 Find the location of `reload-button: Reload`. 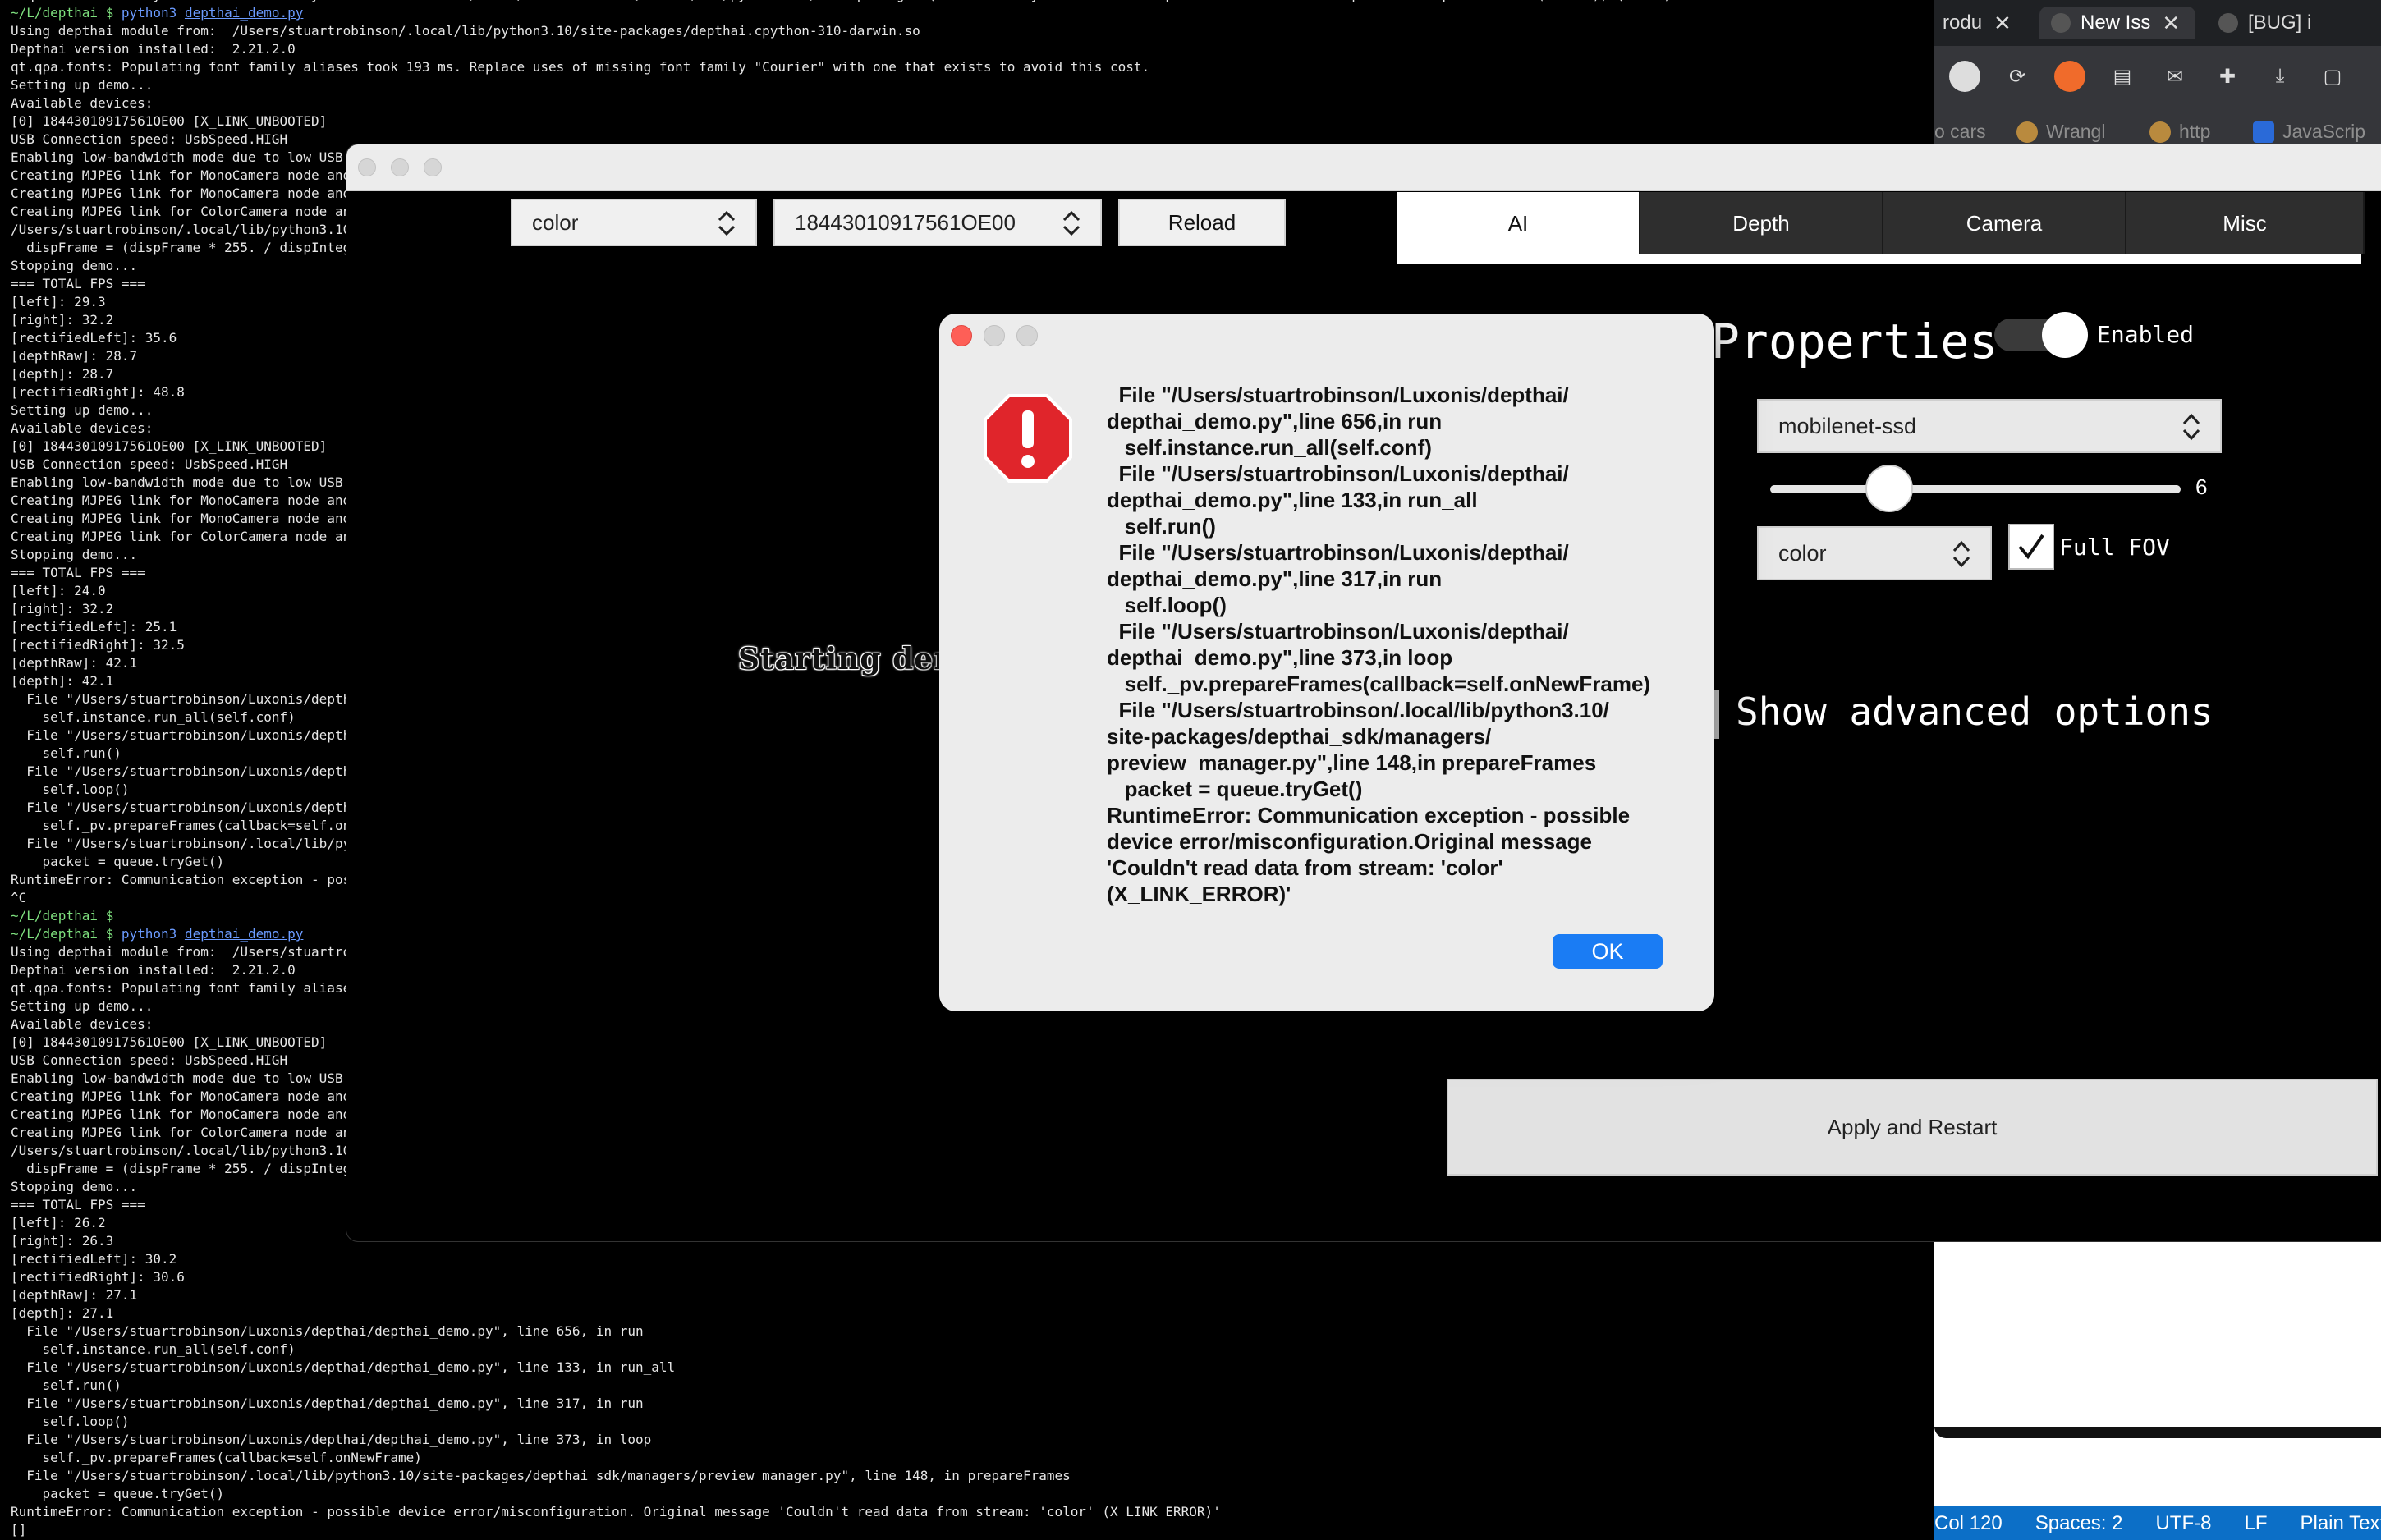

reload-button: Reload is located at coordinates (1202, 223).